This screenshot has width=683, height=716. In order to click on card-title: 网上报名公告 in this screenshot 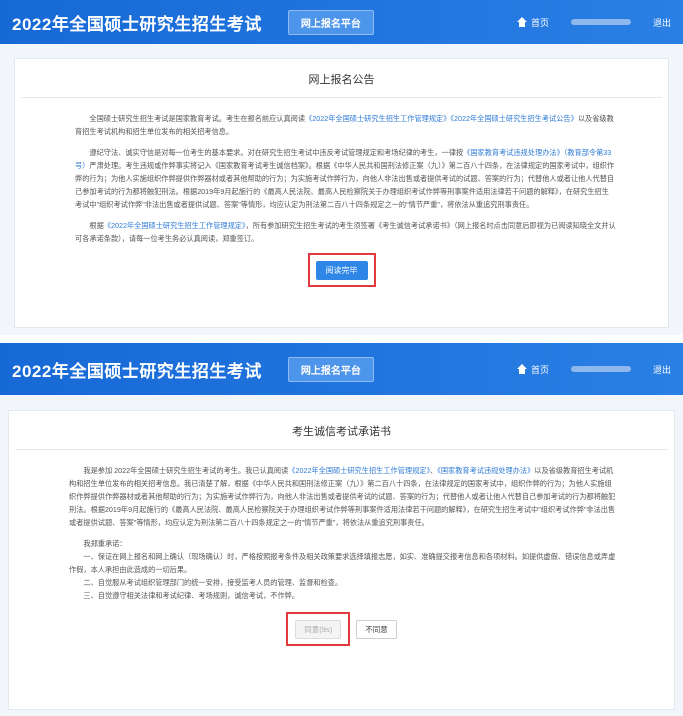, I will do `click(341, 78)`.